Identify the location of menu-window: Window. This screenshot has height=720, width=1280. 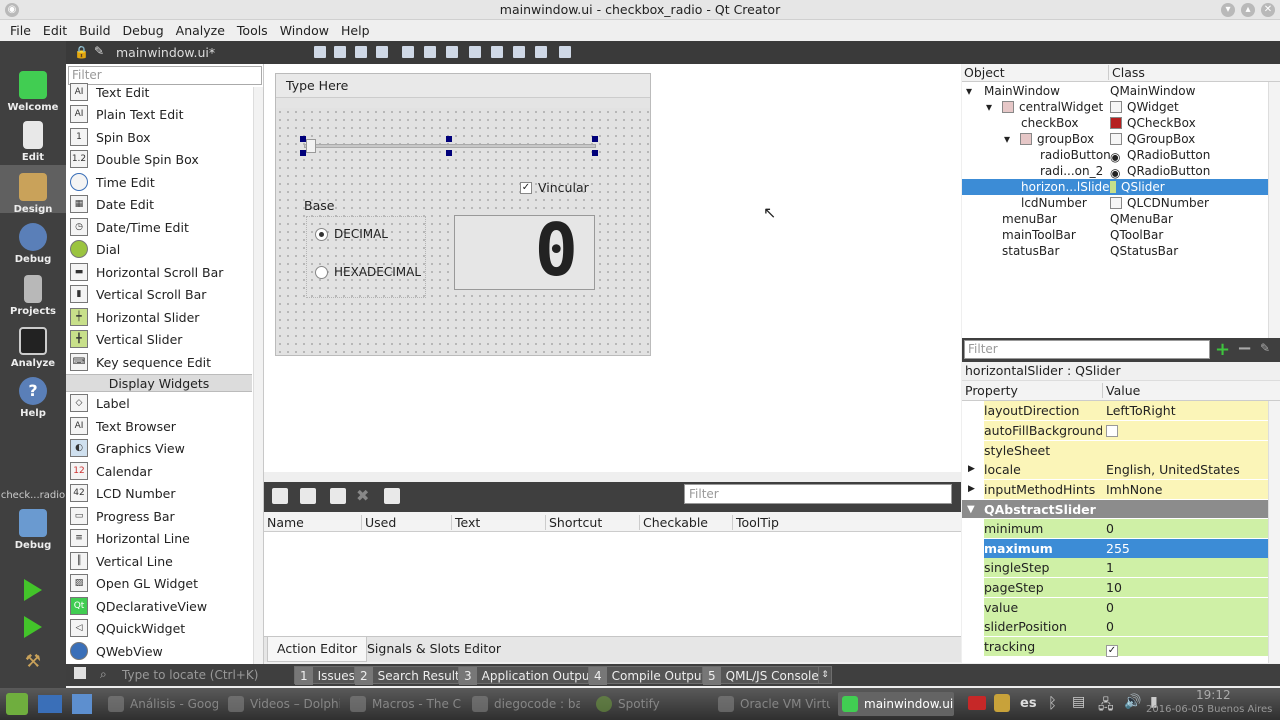
(304, 30).